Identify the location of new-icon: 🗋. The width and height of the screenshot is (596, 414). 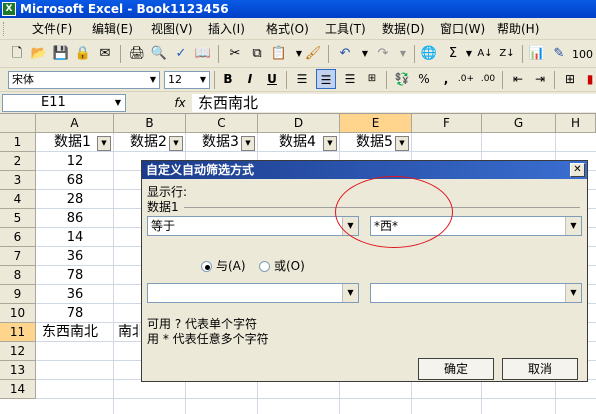
(17, 54).